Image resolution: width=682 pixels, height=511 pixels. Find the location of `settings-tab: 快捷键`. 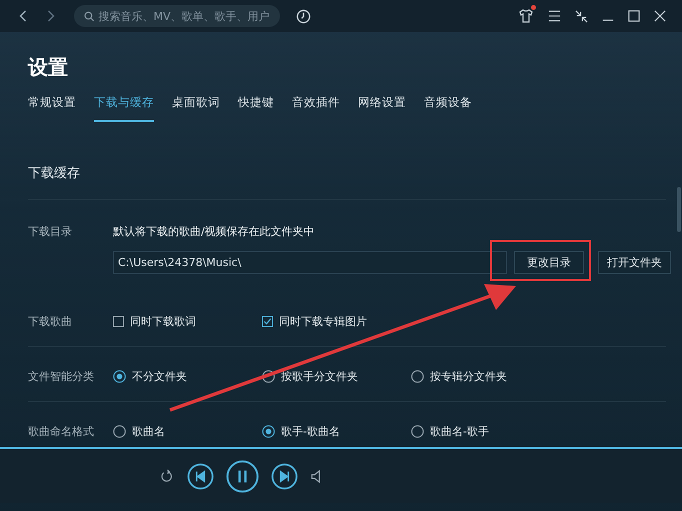

settings-tab: 快捷键 is located at coordinates (256, 108).